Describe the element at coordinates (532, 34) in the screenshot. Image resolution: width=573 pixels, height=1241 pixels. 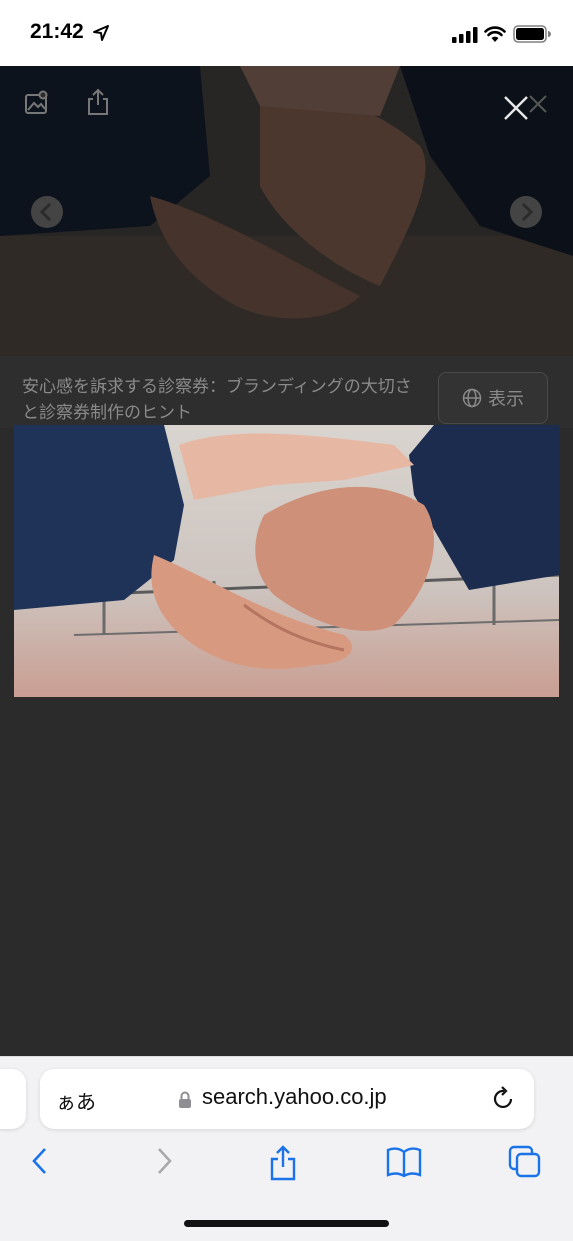
I see `battery-icon` at that location.